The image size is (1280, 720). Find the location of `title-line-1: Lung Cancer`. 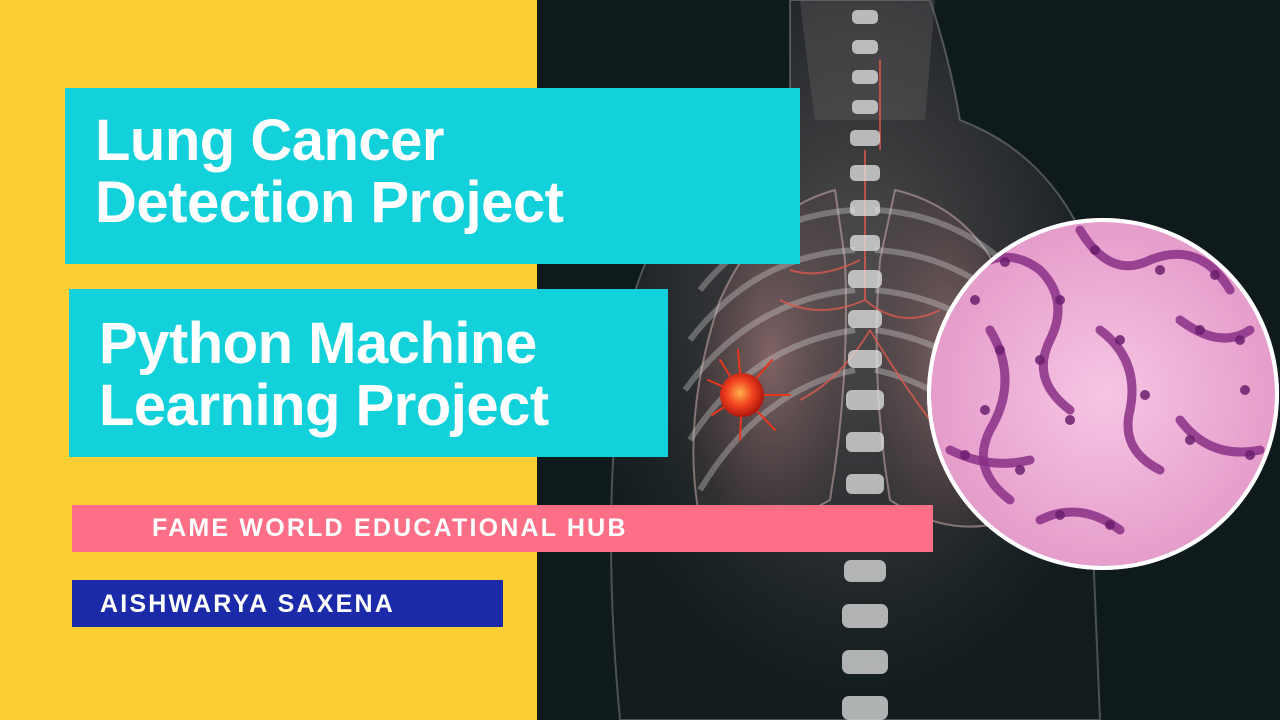

title-line-1: Lung Cancer is located at coordinates (270, 140).